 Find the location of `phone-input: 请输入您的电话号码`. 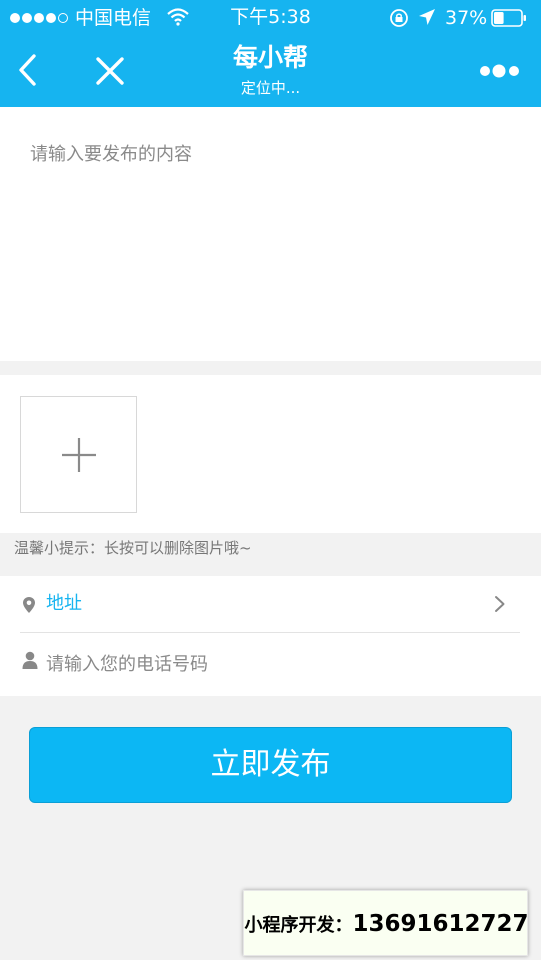

phone-input: 请输入您的电话号码 is located at coordinates (127, 665).